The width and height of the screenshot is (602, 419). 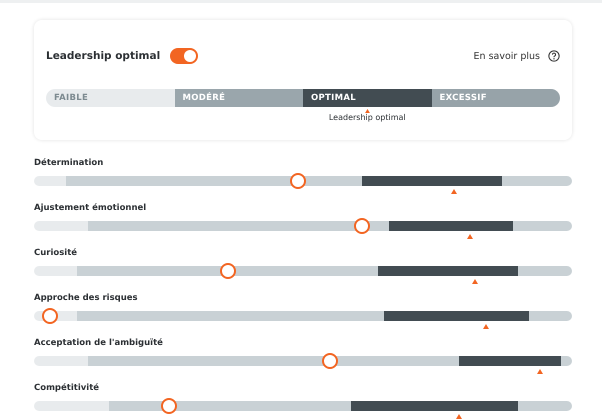 I want to click on learn-more-link: En savoir plus, so click(x=507, y=56).